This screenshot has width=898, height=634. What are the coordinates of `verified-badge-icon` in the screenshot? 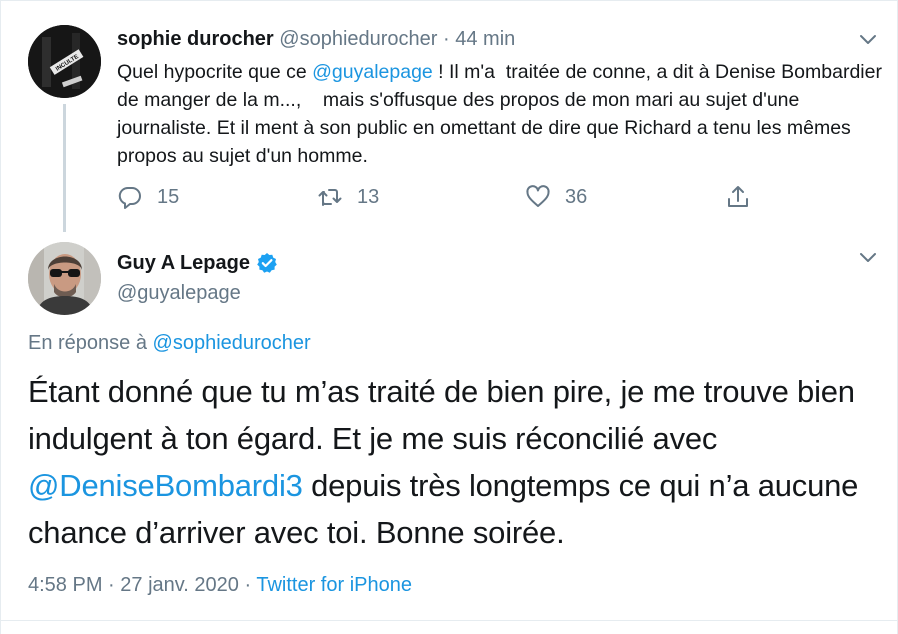 It's located at (267, 263).